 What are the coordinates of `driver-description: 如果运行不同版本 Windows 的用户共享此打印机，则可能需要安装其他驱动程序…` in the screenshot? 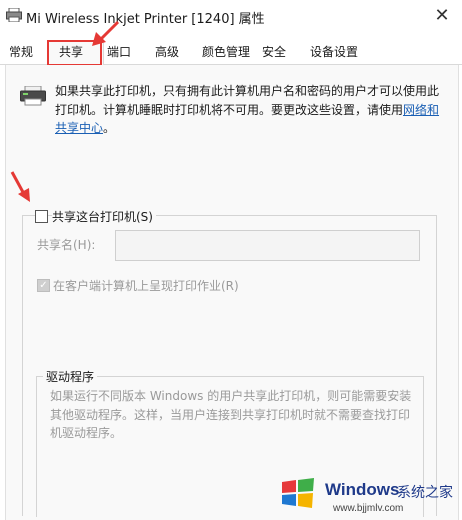 It's located at (231, 414).